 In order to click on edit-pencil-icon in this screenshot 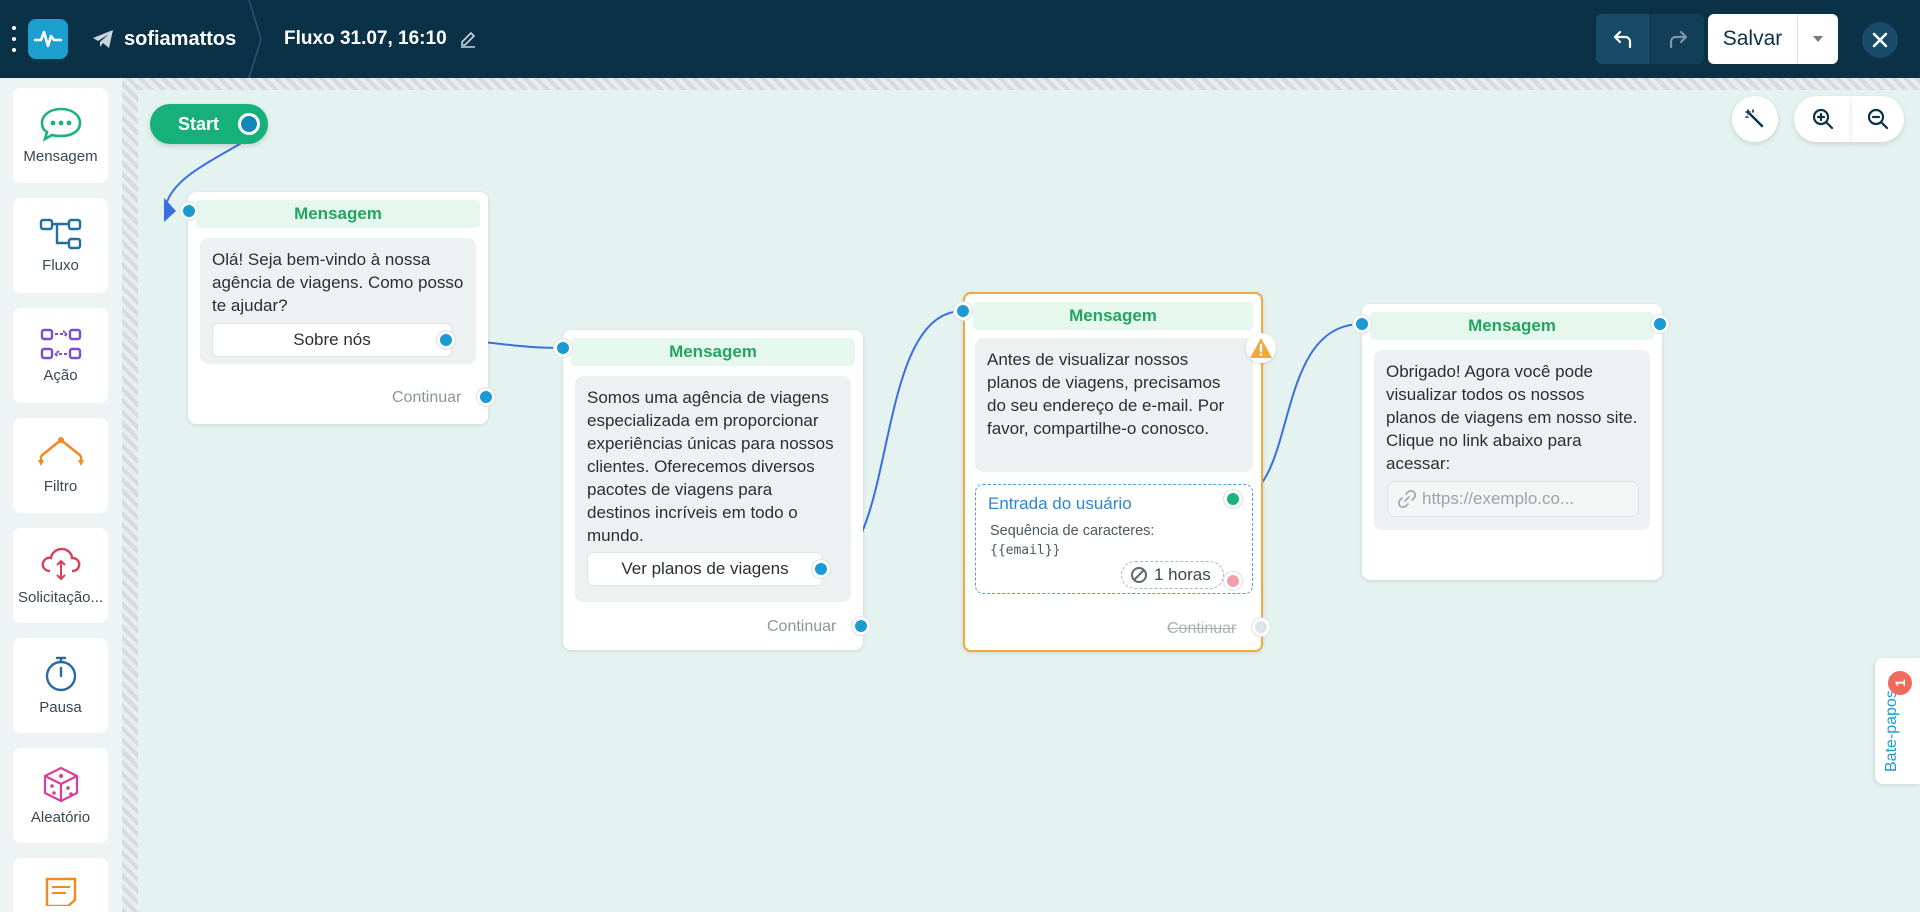, I will do `click(468, 39)`.